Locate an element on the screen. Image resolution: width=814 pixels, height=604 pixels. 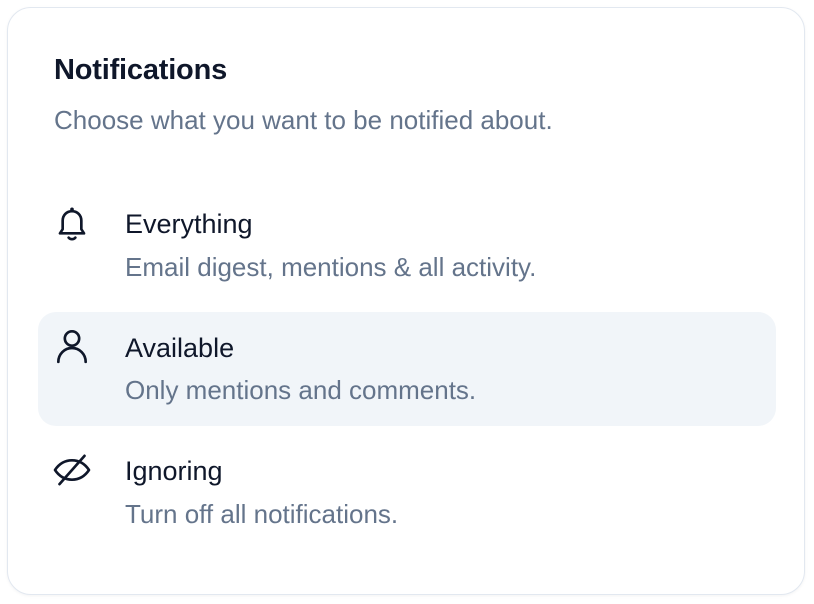
eye-off-icon is located at coordinates (72, 470).